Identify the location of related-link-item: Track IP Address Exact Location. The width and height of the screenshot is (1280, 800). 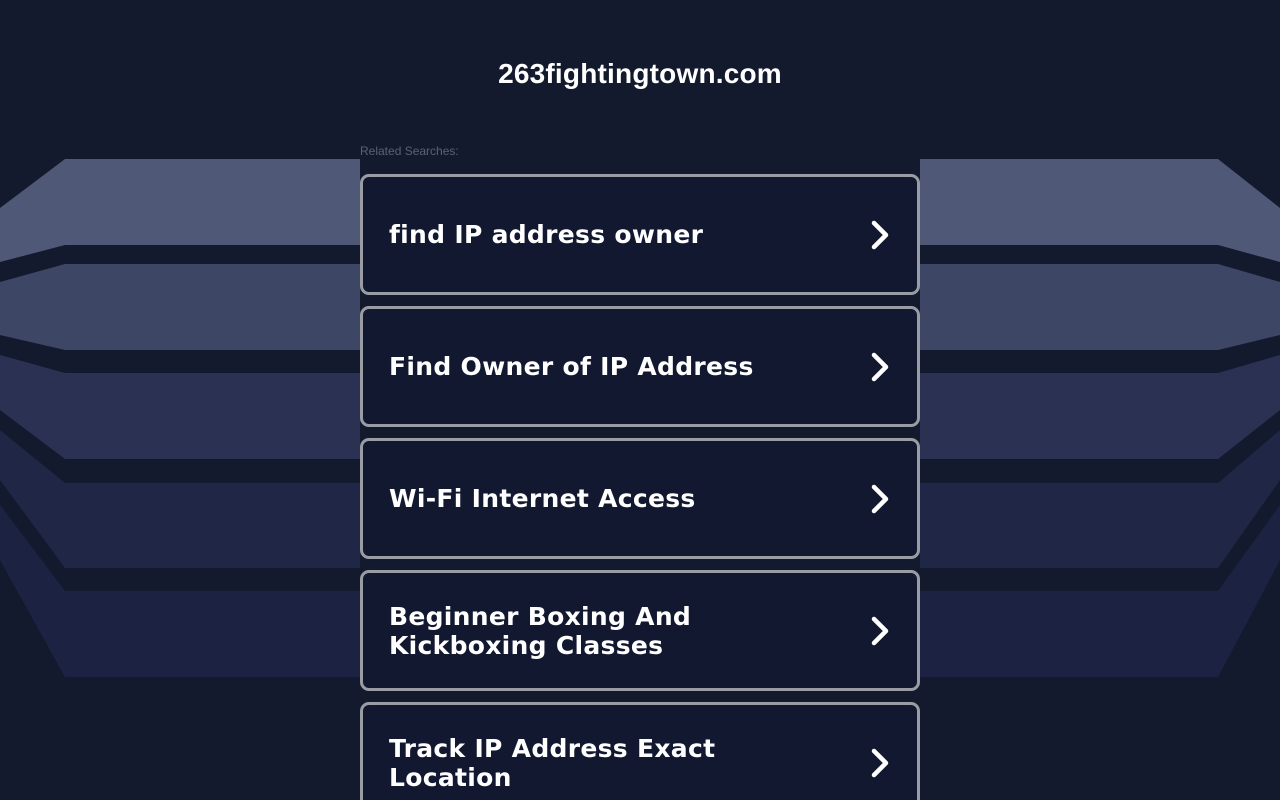
(640, 751).